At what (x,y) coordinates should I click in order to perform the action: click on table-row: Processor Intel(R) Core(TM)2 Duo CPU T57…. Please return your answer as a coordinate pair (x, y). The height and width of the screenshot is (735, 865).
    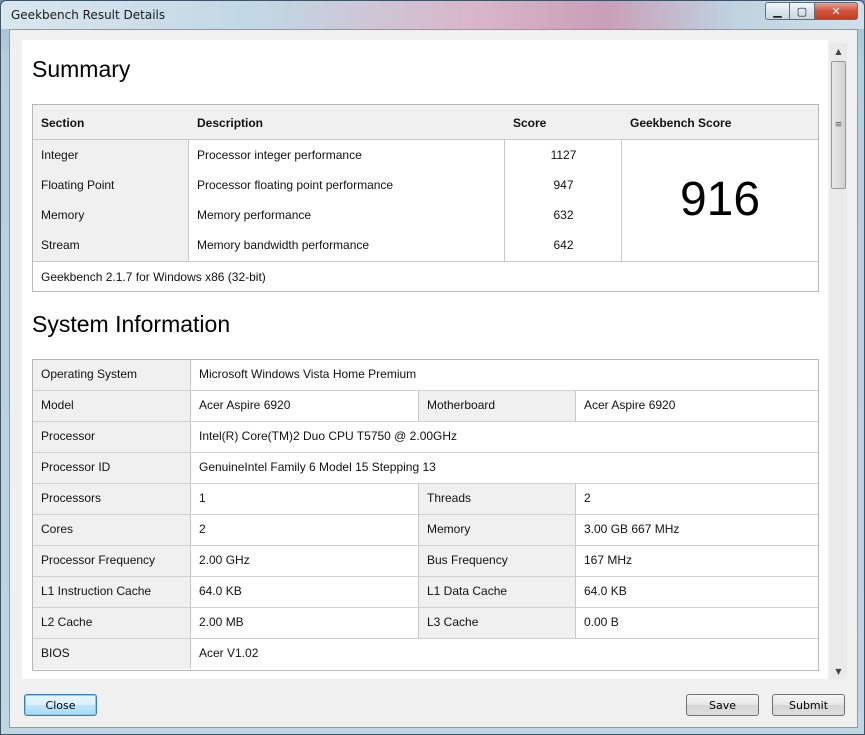
    Looking at the image, I should click on (425, 437).